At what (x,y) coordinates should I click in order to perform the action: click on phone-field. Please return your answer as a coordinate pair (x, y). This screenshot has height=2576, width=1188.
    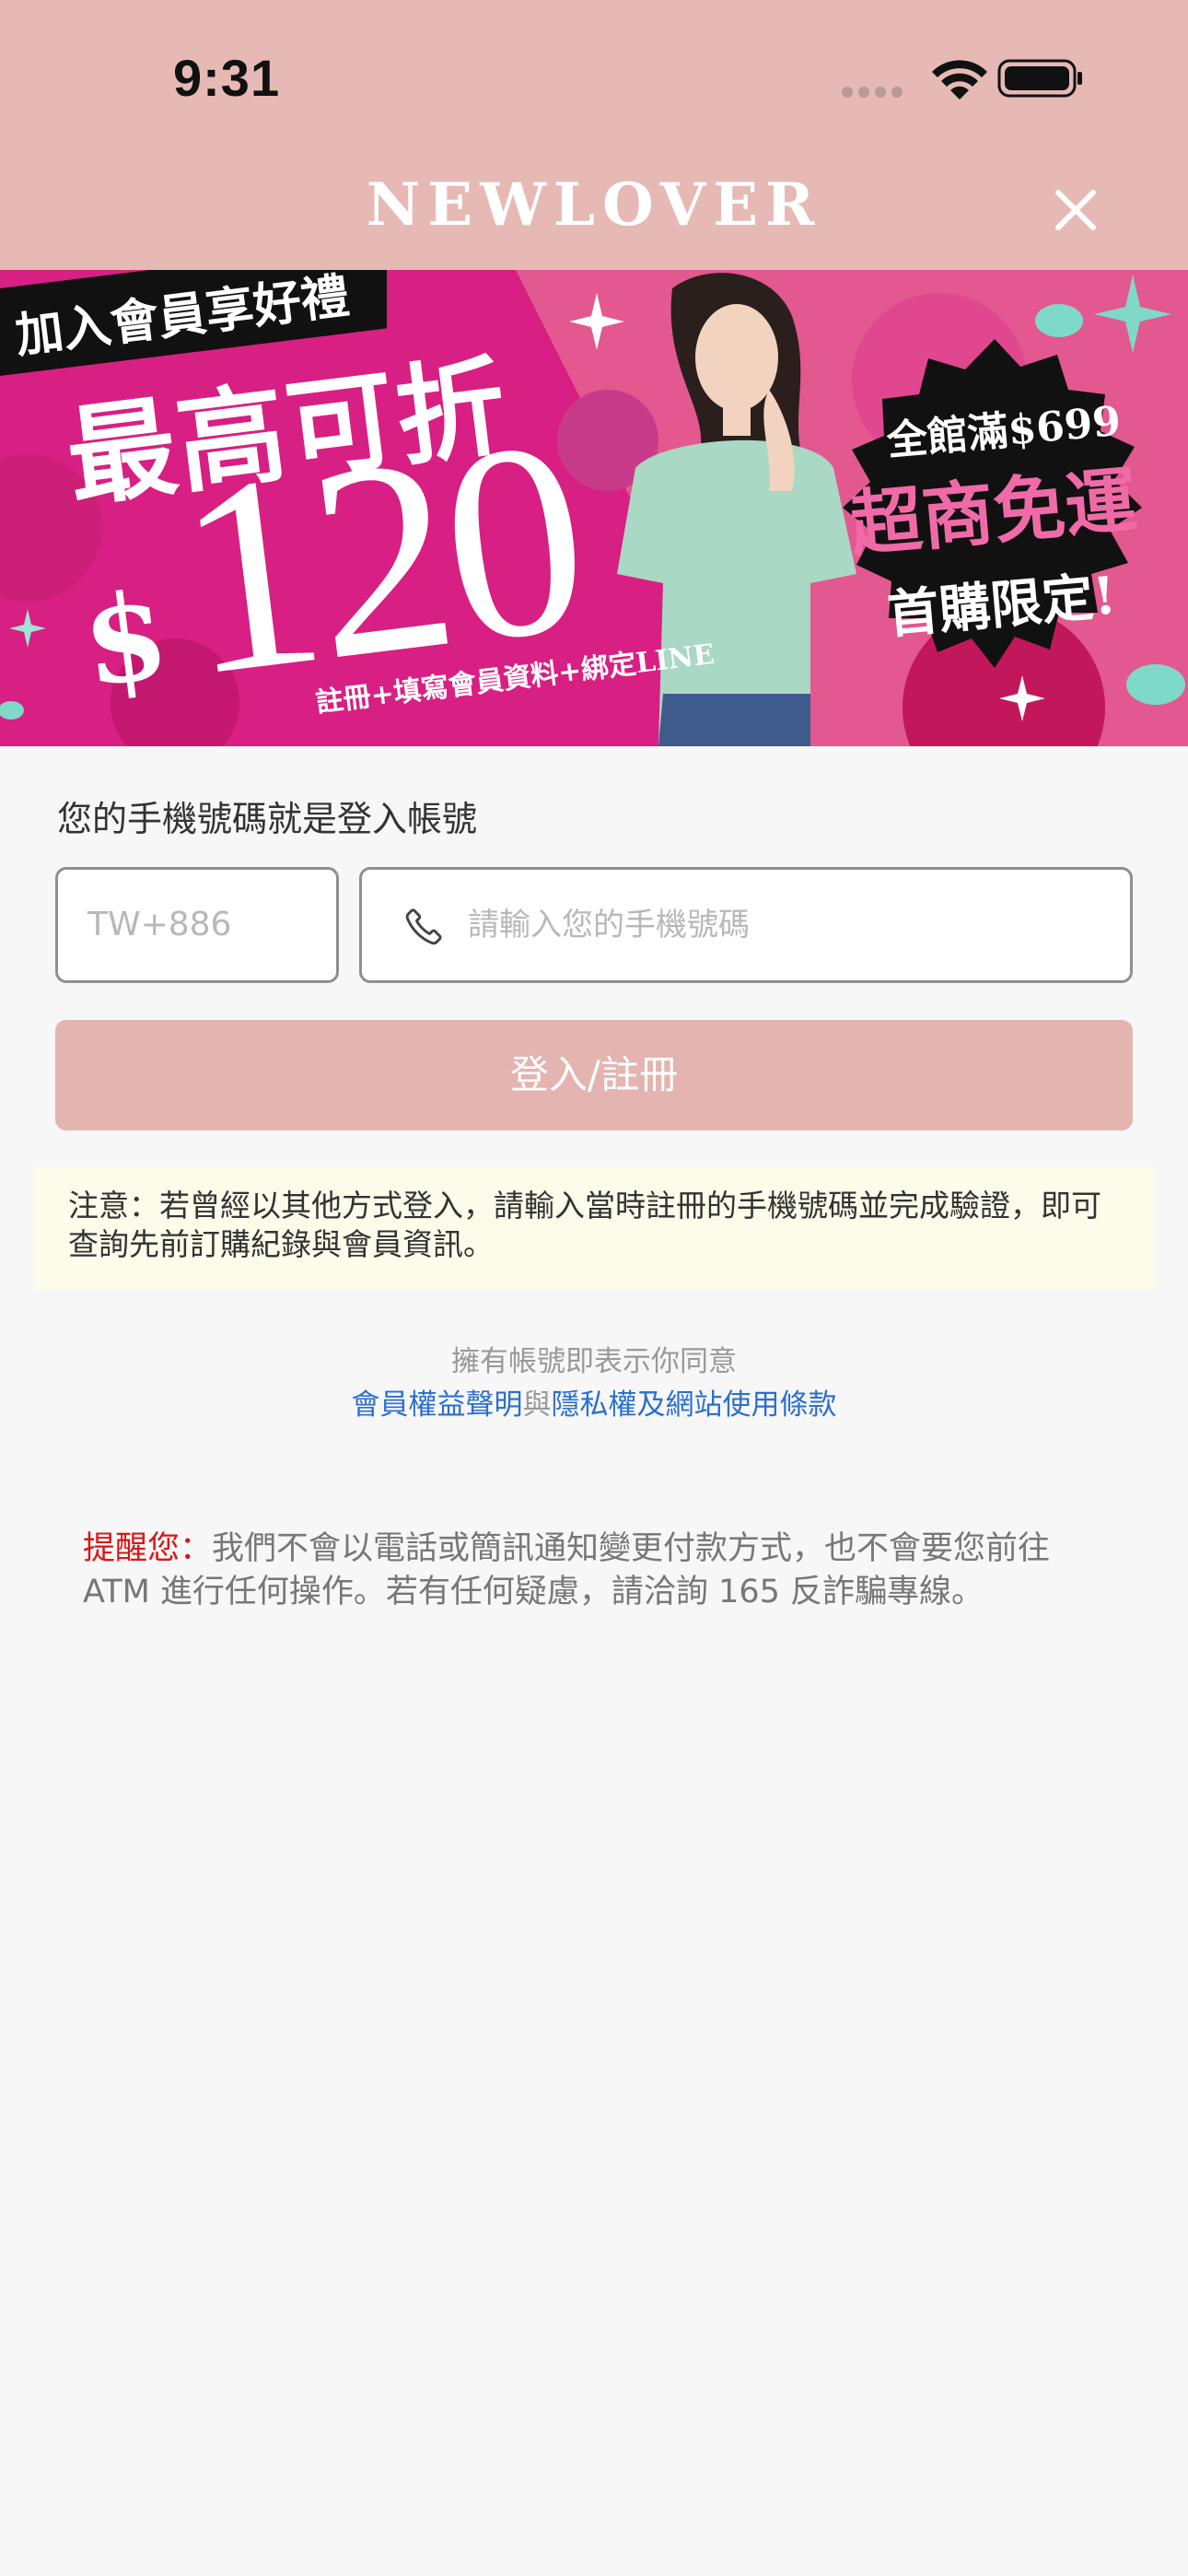
    Looking at the image, I should click on (746, 925).